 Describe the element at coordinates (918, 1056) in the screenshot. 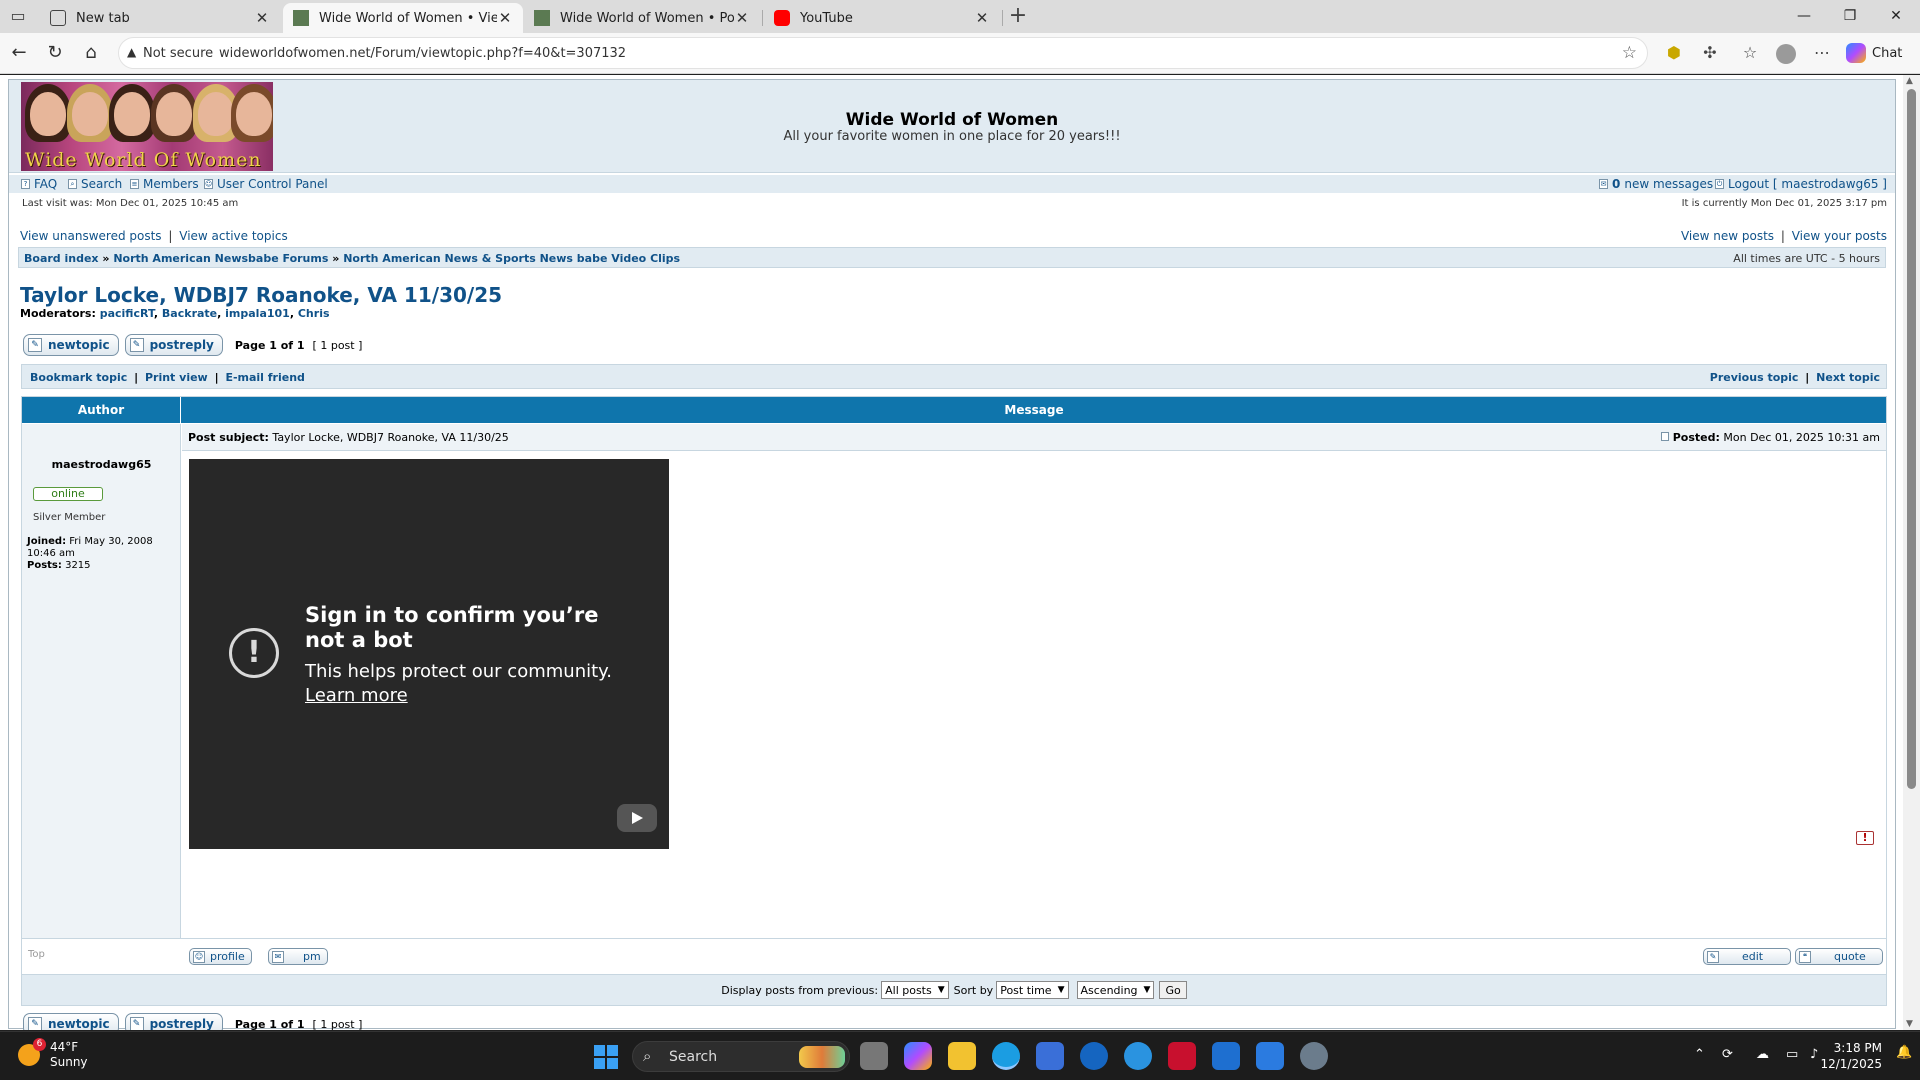

I see `copilot-app-icon` at that location.